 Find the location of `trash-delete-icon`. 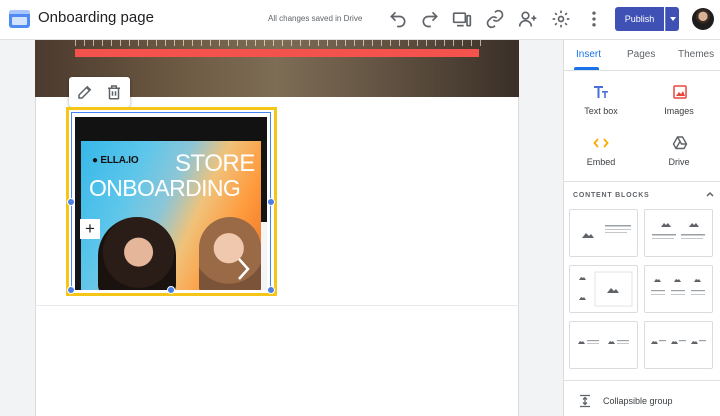

trash-delete-icon is located at coordinates (114, 92).